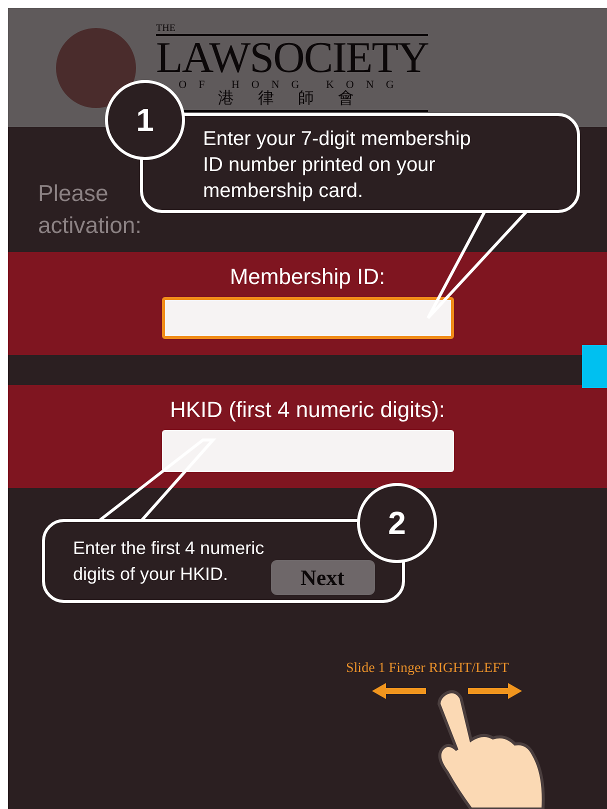 The height and width of the screenshot is (809, 607). I want to click on gesture-hint-text: Slide 1 Finger RIGHT/LEFT, so click(427, 669).